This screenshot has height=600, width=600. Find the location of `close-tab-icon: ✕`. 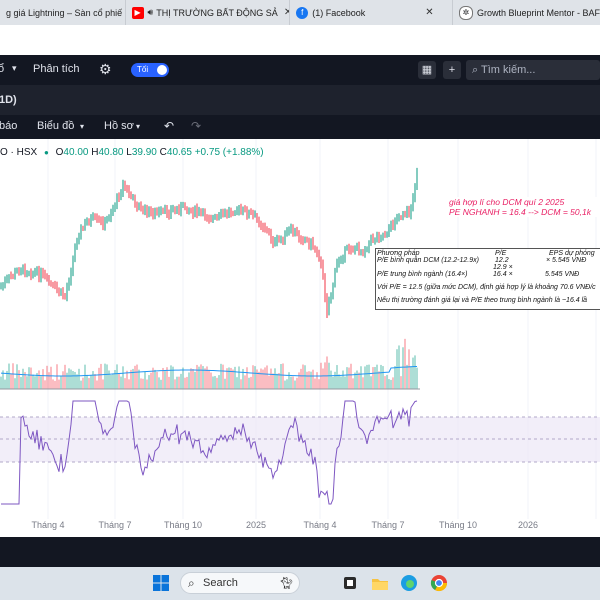

close-tab-icon: ✕ is located at coordinates (429, 12).